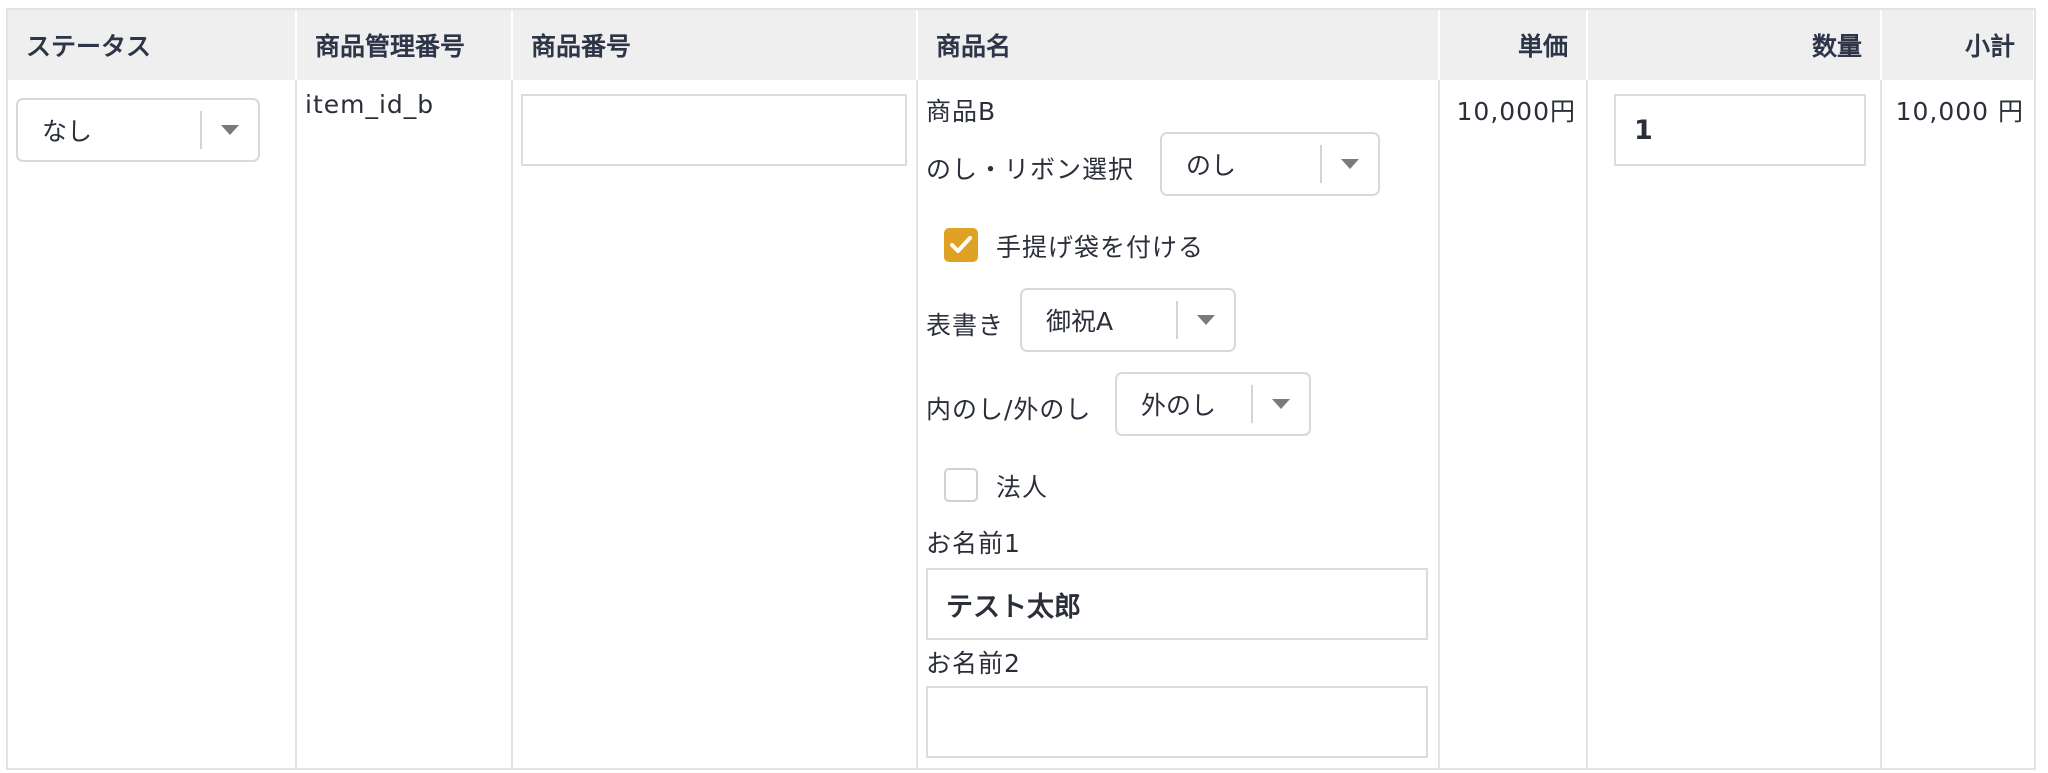 The image size is (2048, 773). Describe the element at coordinates (973, 663) in the screenshot. I see `name2-label: お名前2` at that location.